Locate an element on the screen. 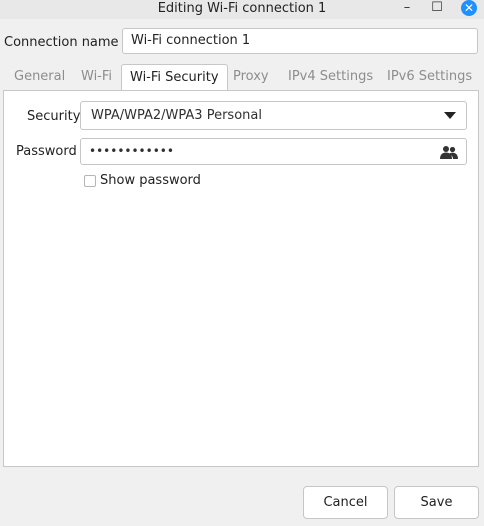 The image size is (484, 526). minimize-button: – is located at coordinates (407, 9).